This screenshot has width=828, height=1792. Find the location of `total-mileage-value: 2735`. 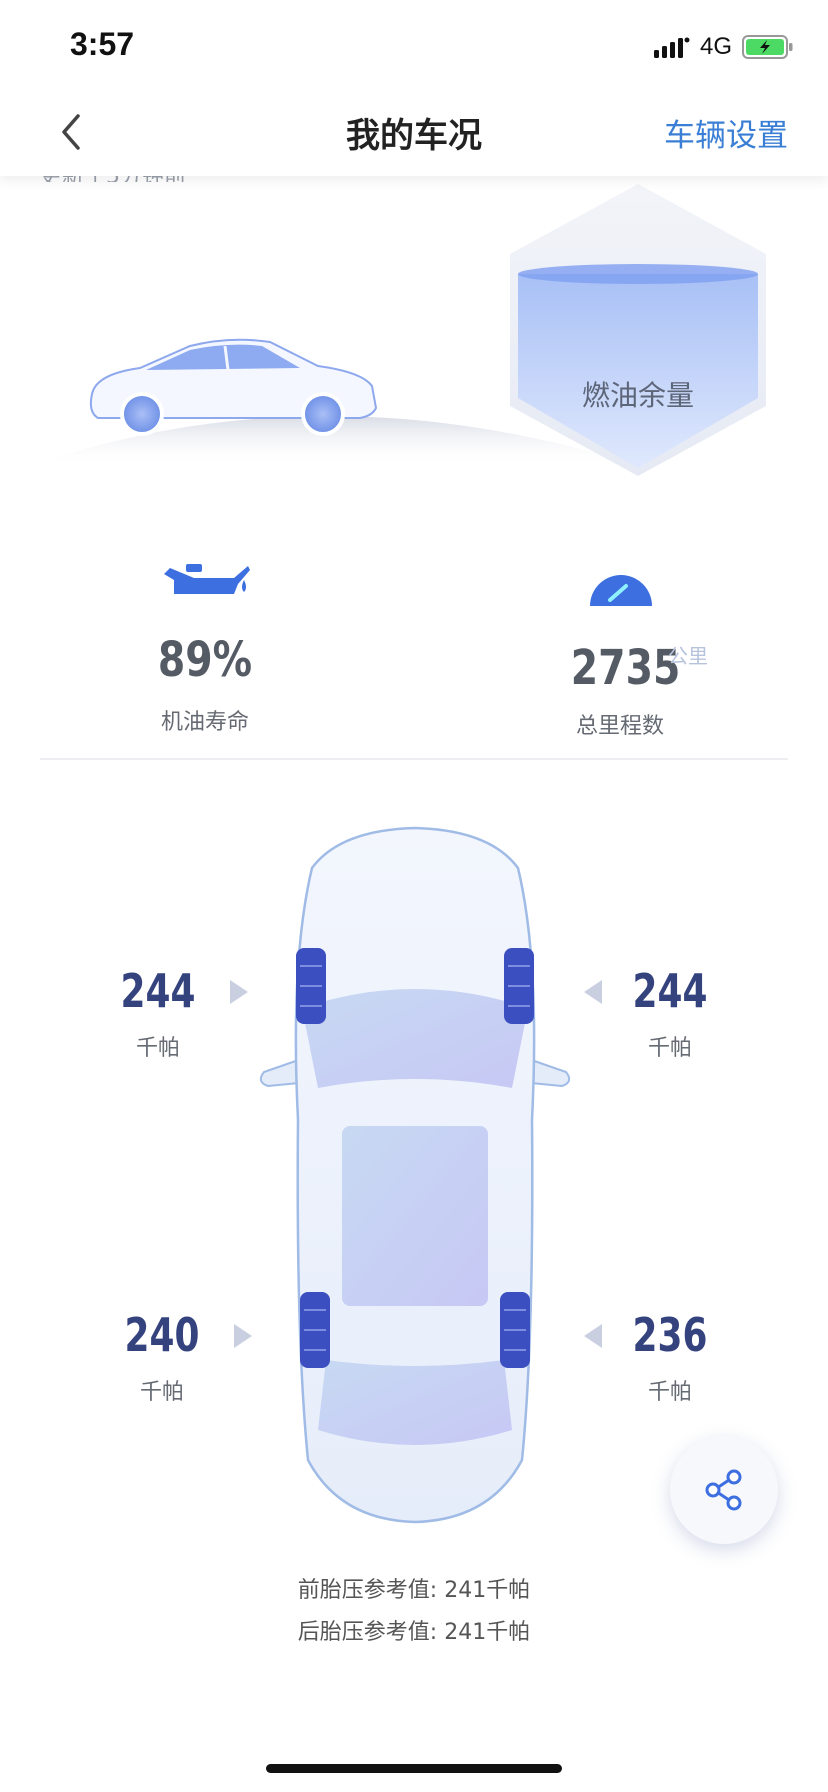

total-mileage-value: 2735 is located at coordinates (625, 668).